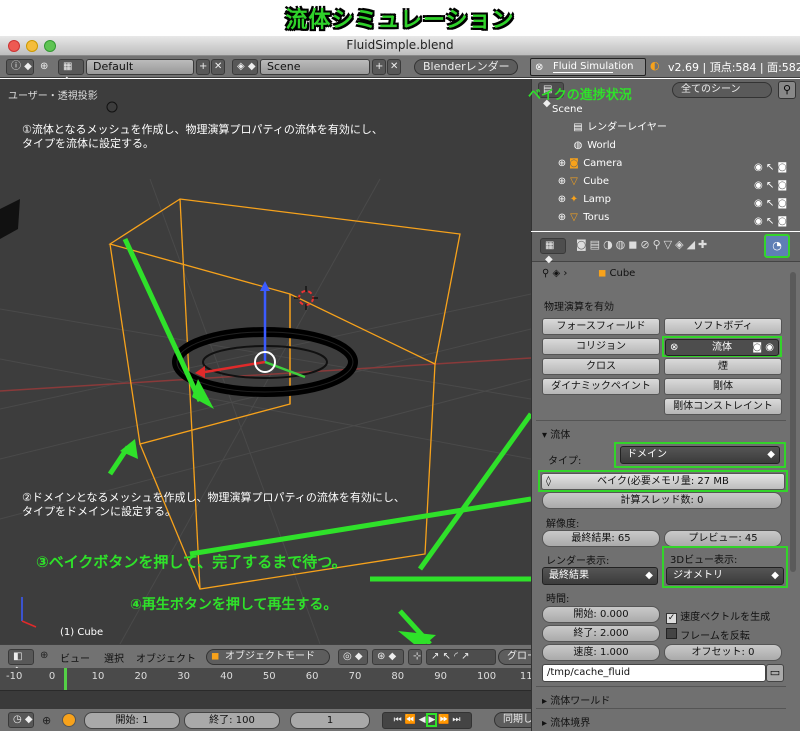 Image resolution: width=800 pixels, height=731 pixels. Describe the element at coordinates (466, 67) in the screenshot. I see `render-engine-select: Blenderレンダー` at that location.